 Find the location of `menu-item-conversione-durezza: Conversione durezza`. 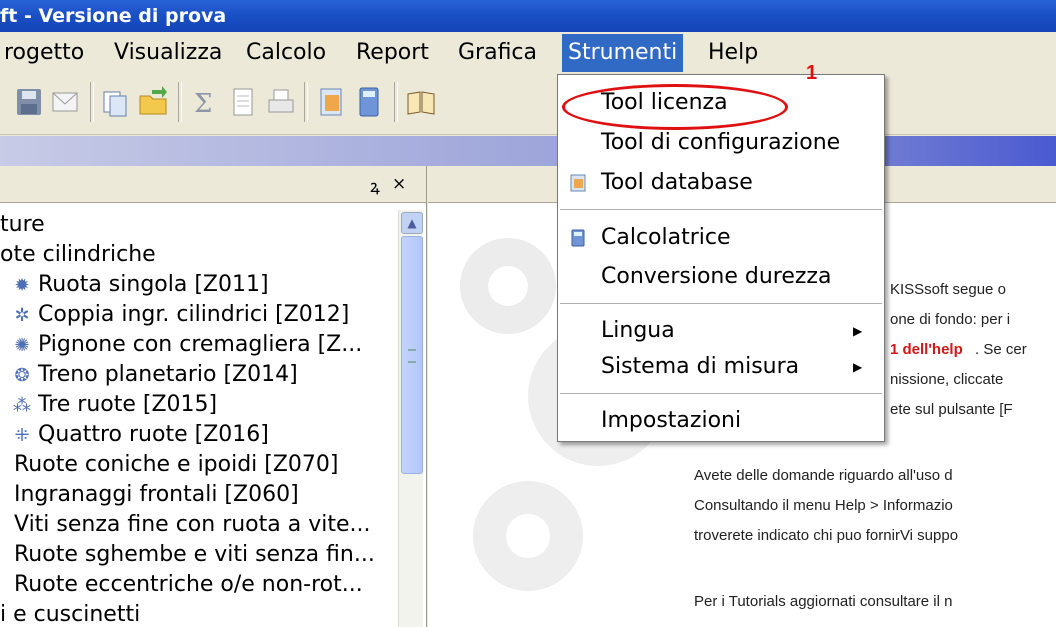

menu-item-conversione-durezza: Conversione durezza is located at coordinates (721, 277).